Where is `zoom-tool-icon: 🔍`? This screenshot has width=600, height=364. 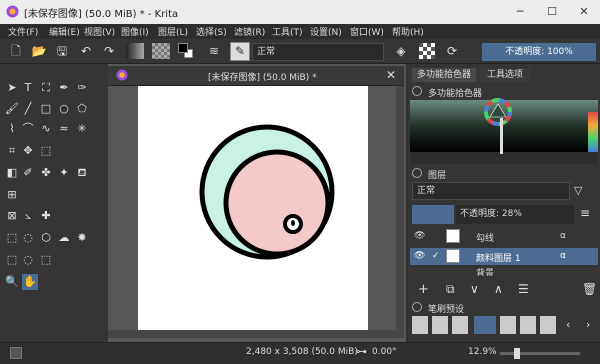 zoom-tool-icon: 🔍 is located at coordinates (12, 282).